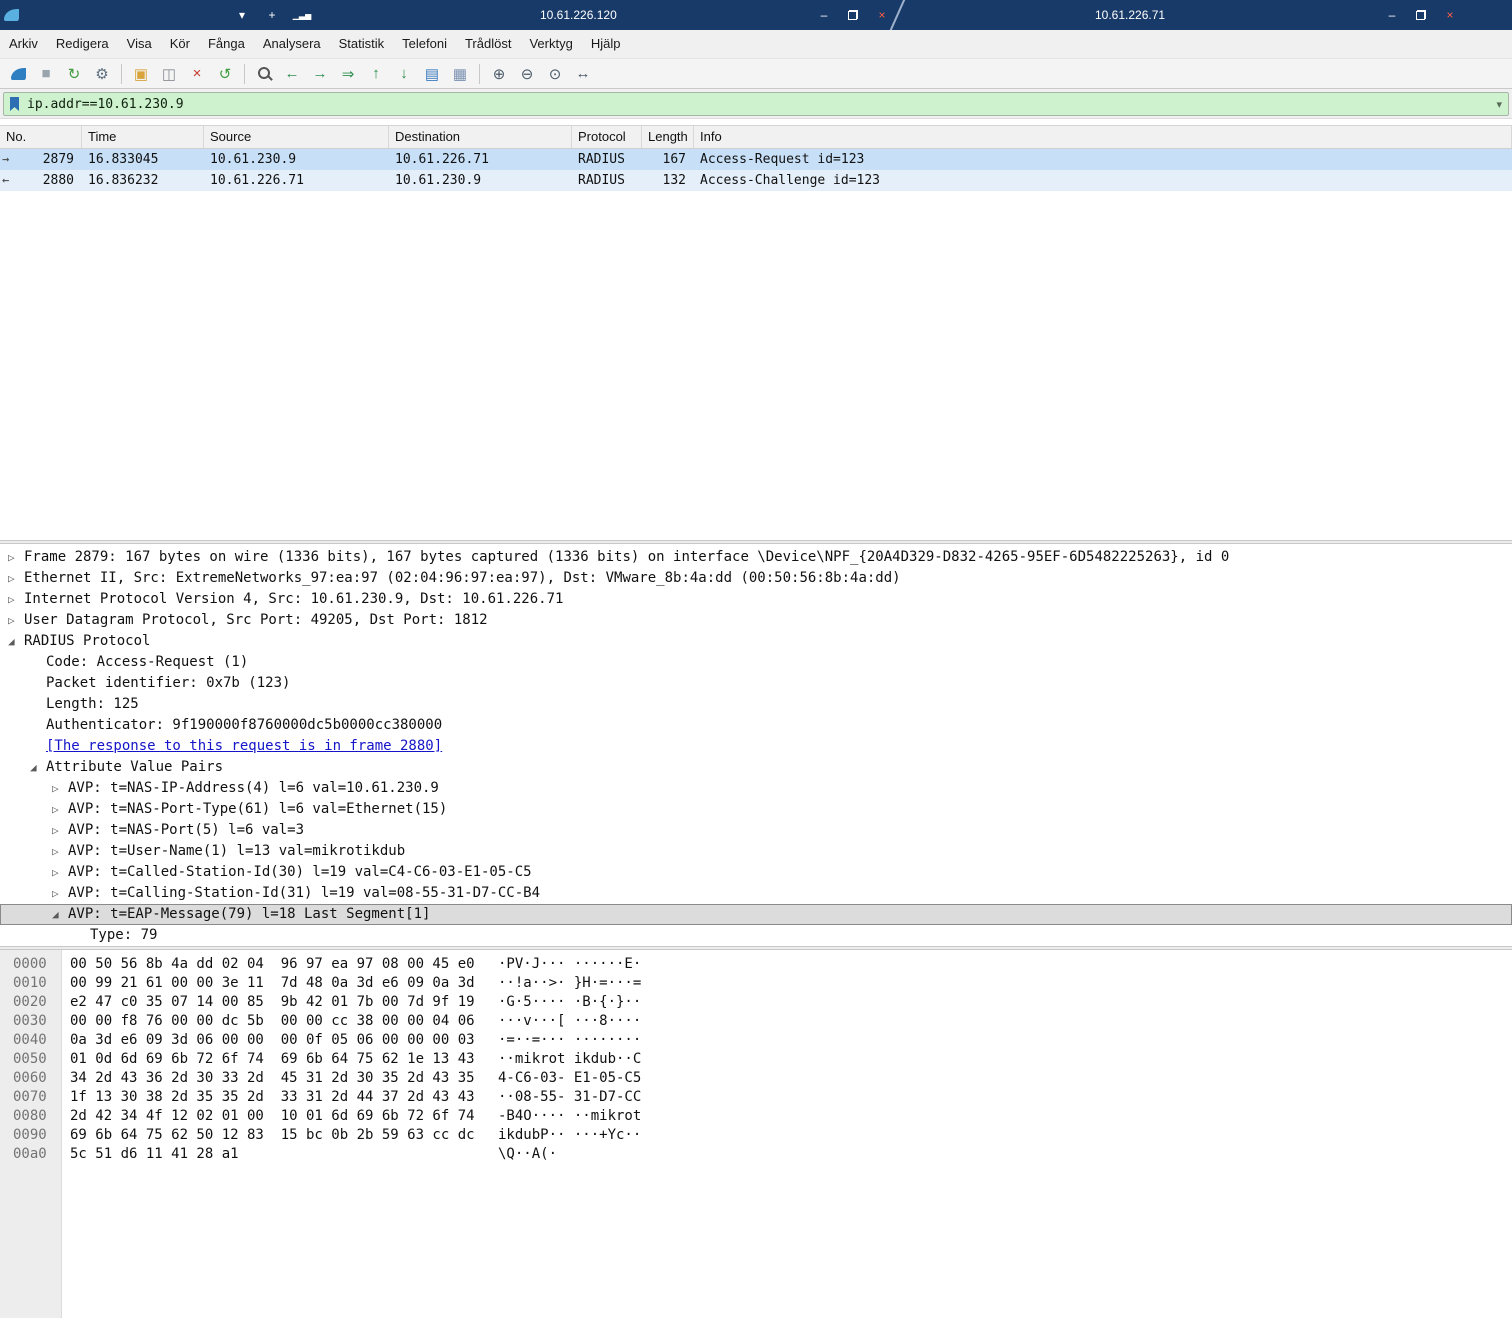  Describe the element at coordinates (450, 15) in the screenshot. I see `front-window-titlebar: ▾ + ▁▃▅ 10.61.226.120 – ×` at that location.